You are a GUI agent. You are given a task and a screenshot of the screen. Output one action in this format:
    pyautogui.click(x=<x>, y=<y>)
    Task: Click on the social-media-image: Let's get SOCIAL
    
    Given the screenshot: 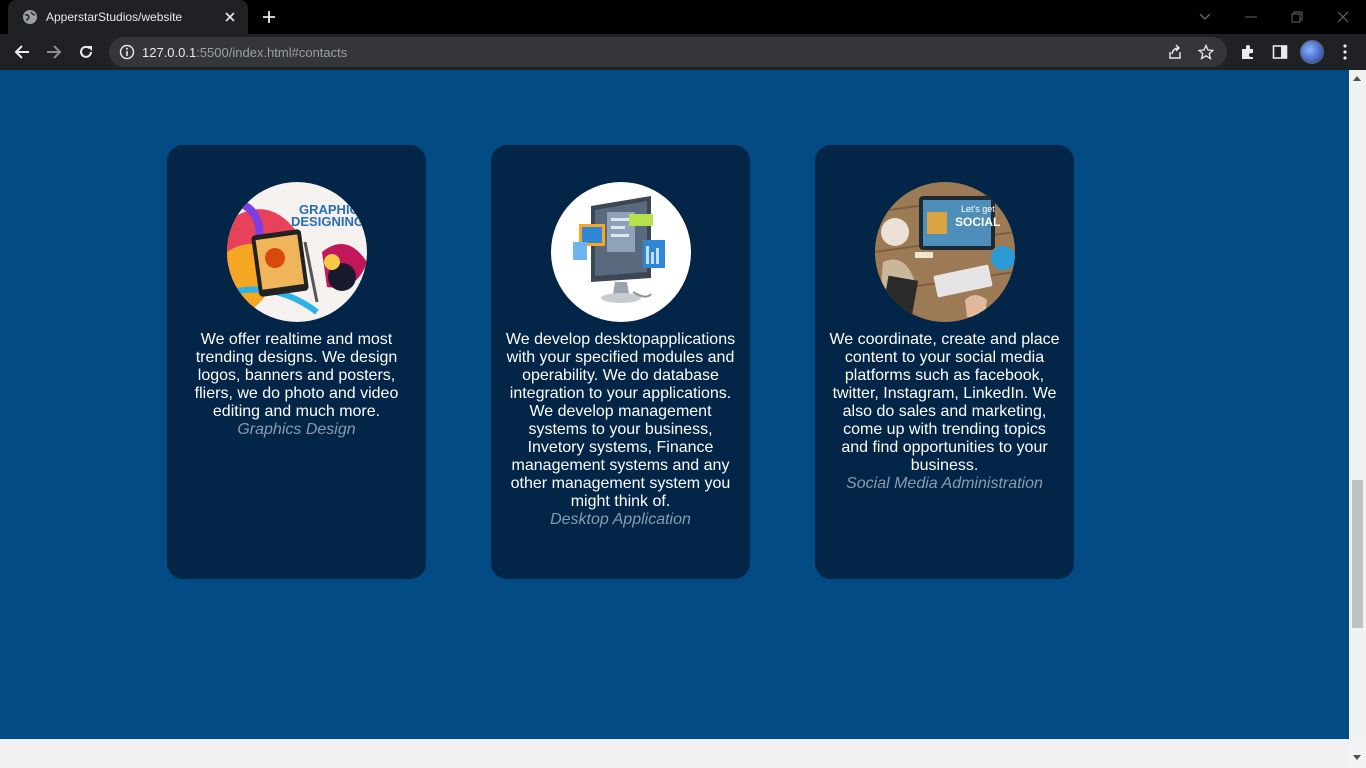 What is the action you would take?
    pyautogui.click(x=945, y=252)
    